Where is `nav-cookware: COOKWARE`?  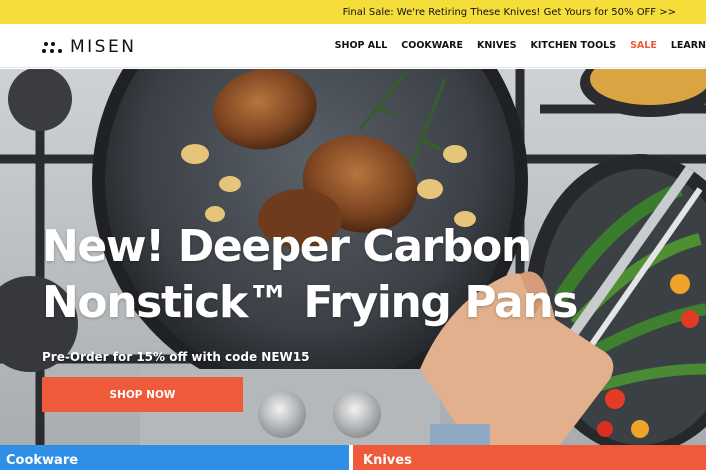
nav-cookware: COOKWARE is located at coordinates (432, 45).